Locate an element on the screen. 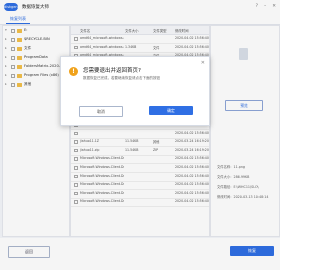 The image size is (320, 270). warning-icon: ! is located at coordinates (73, 71).